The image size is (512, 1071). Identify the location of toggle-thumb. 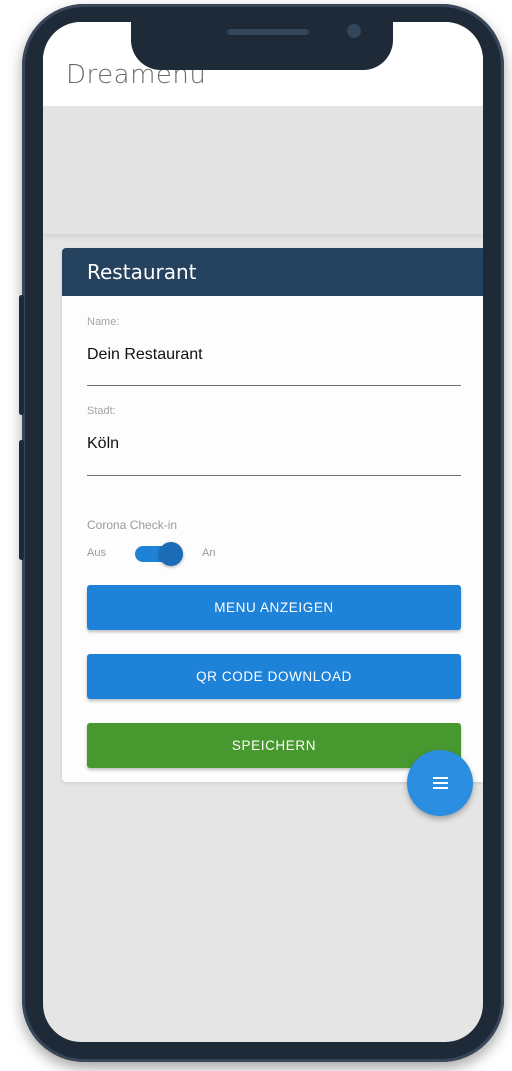
(171, 554).